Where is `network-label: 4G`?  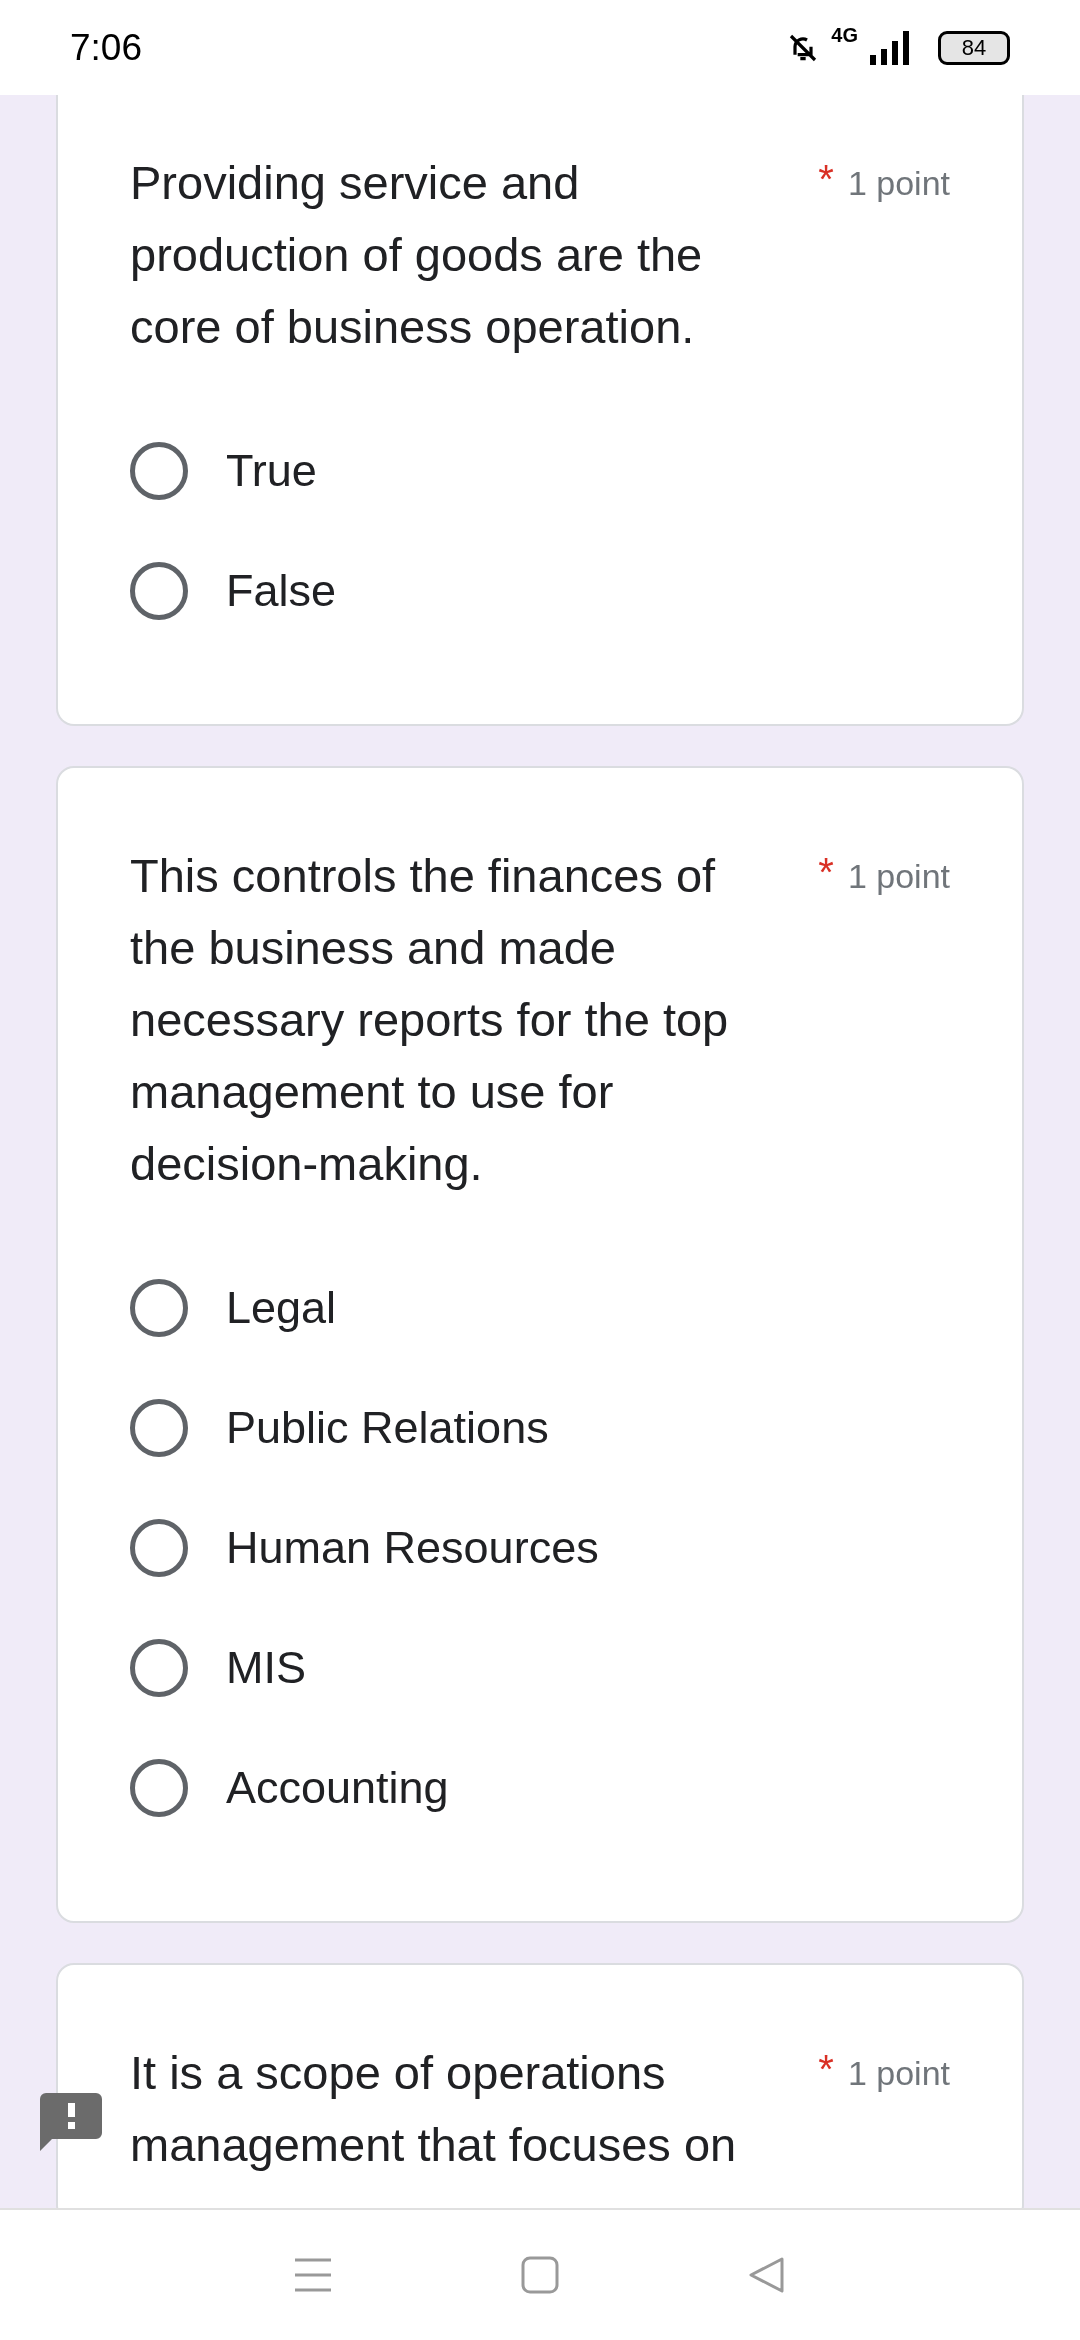 network-label: 4G is located at coordinates (844, 34).